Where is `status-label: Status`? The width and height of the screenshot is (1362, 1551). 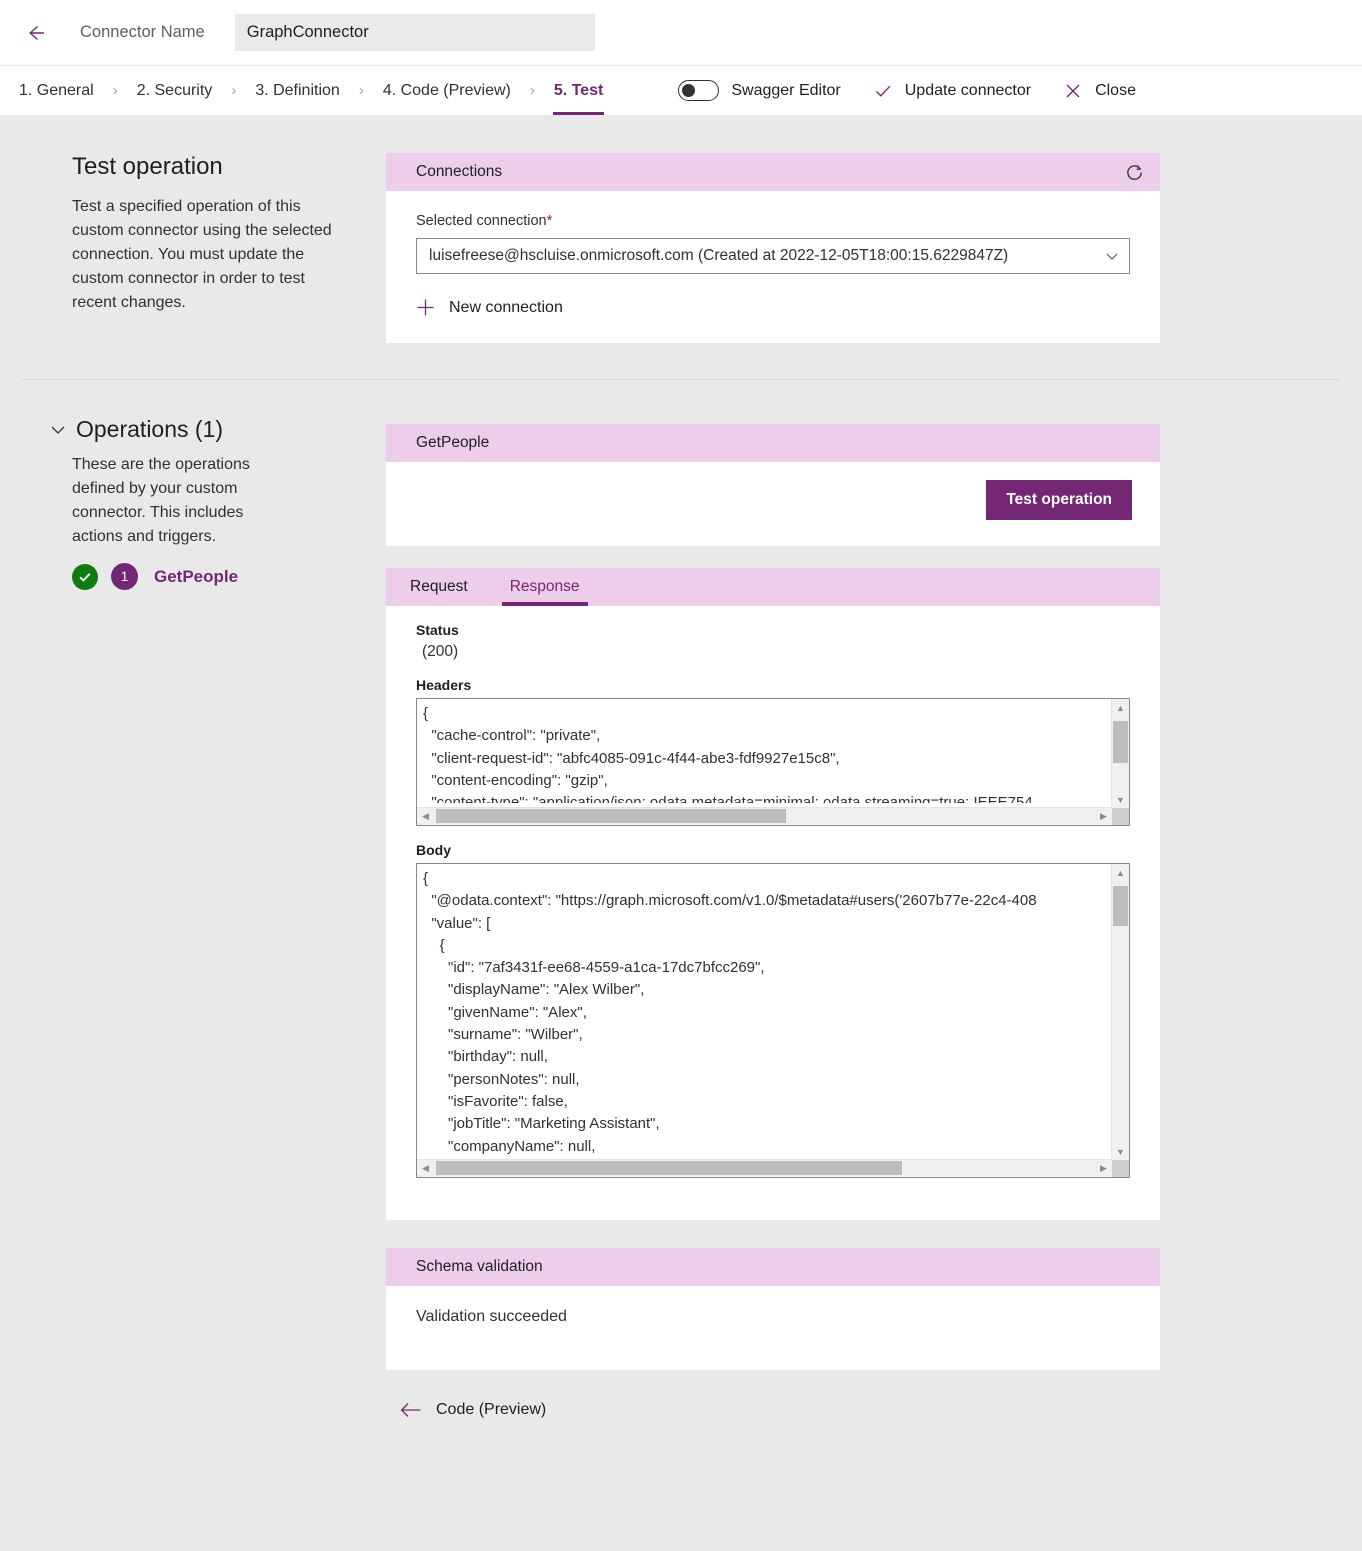
status-label: Status is located at coordinates (437, 630).